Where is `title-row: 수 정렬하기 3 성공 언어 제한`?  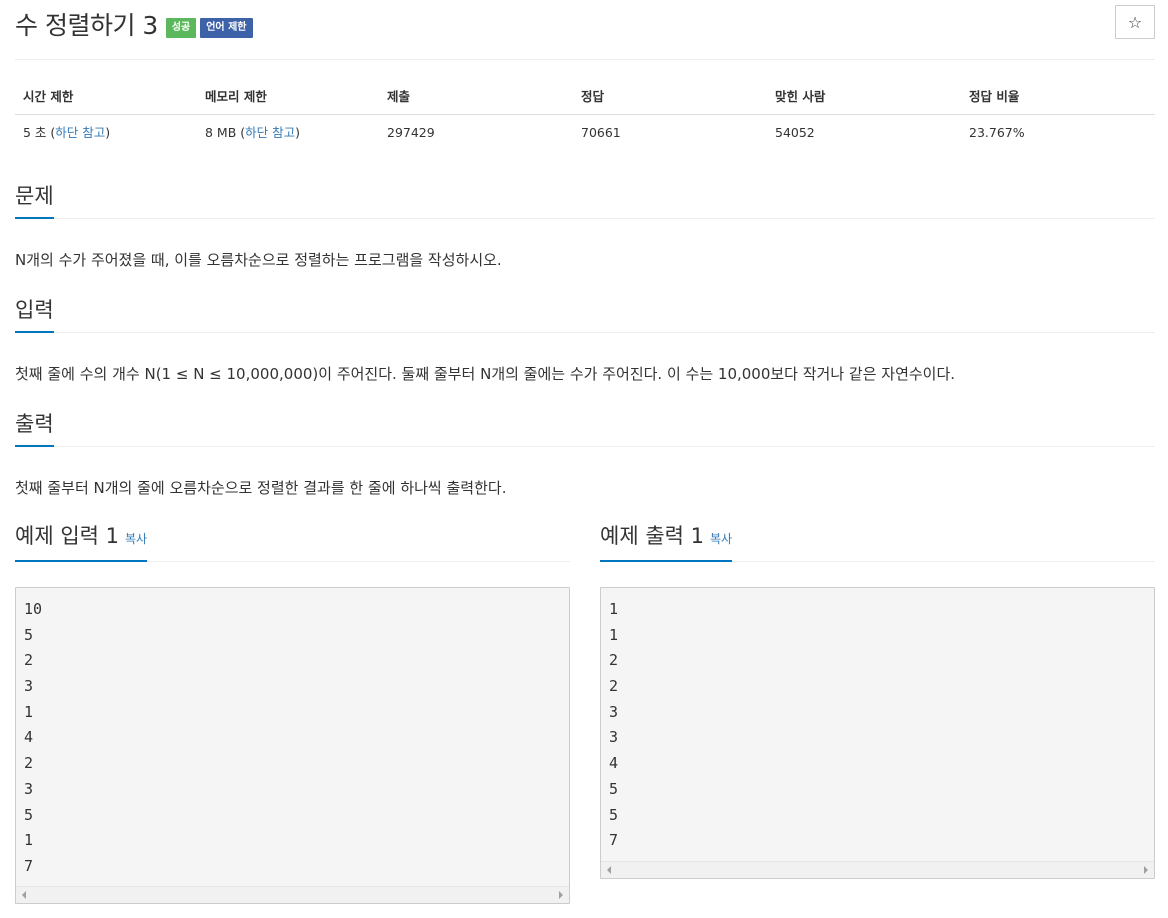
title-row: 수 정렬하기 3 성공 언어 제한 is located at coordinates (134, 24).